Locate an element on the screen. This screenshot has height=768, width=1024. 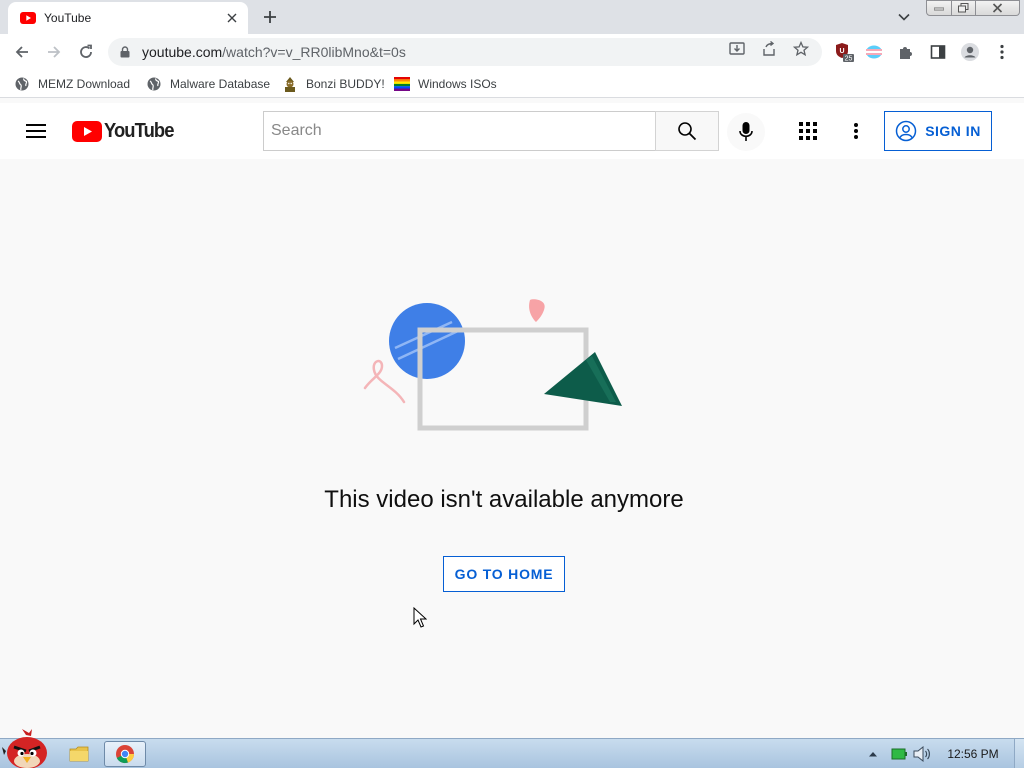
svg-text: U is located at coordinates (841, 51).